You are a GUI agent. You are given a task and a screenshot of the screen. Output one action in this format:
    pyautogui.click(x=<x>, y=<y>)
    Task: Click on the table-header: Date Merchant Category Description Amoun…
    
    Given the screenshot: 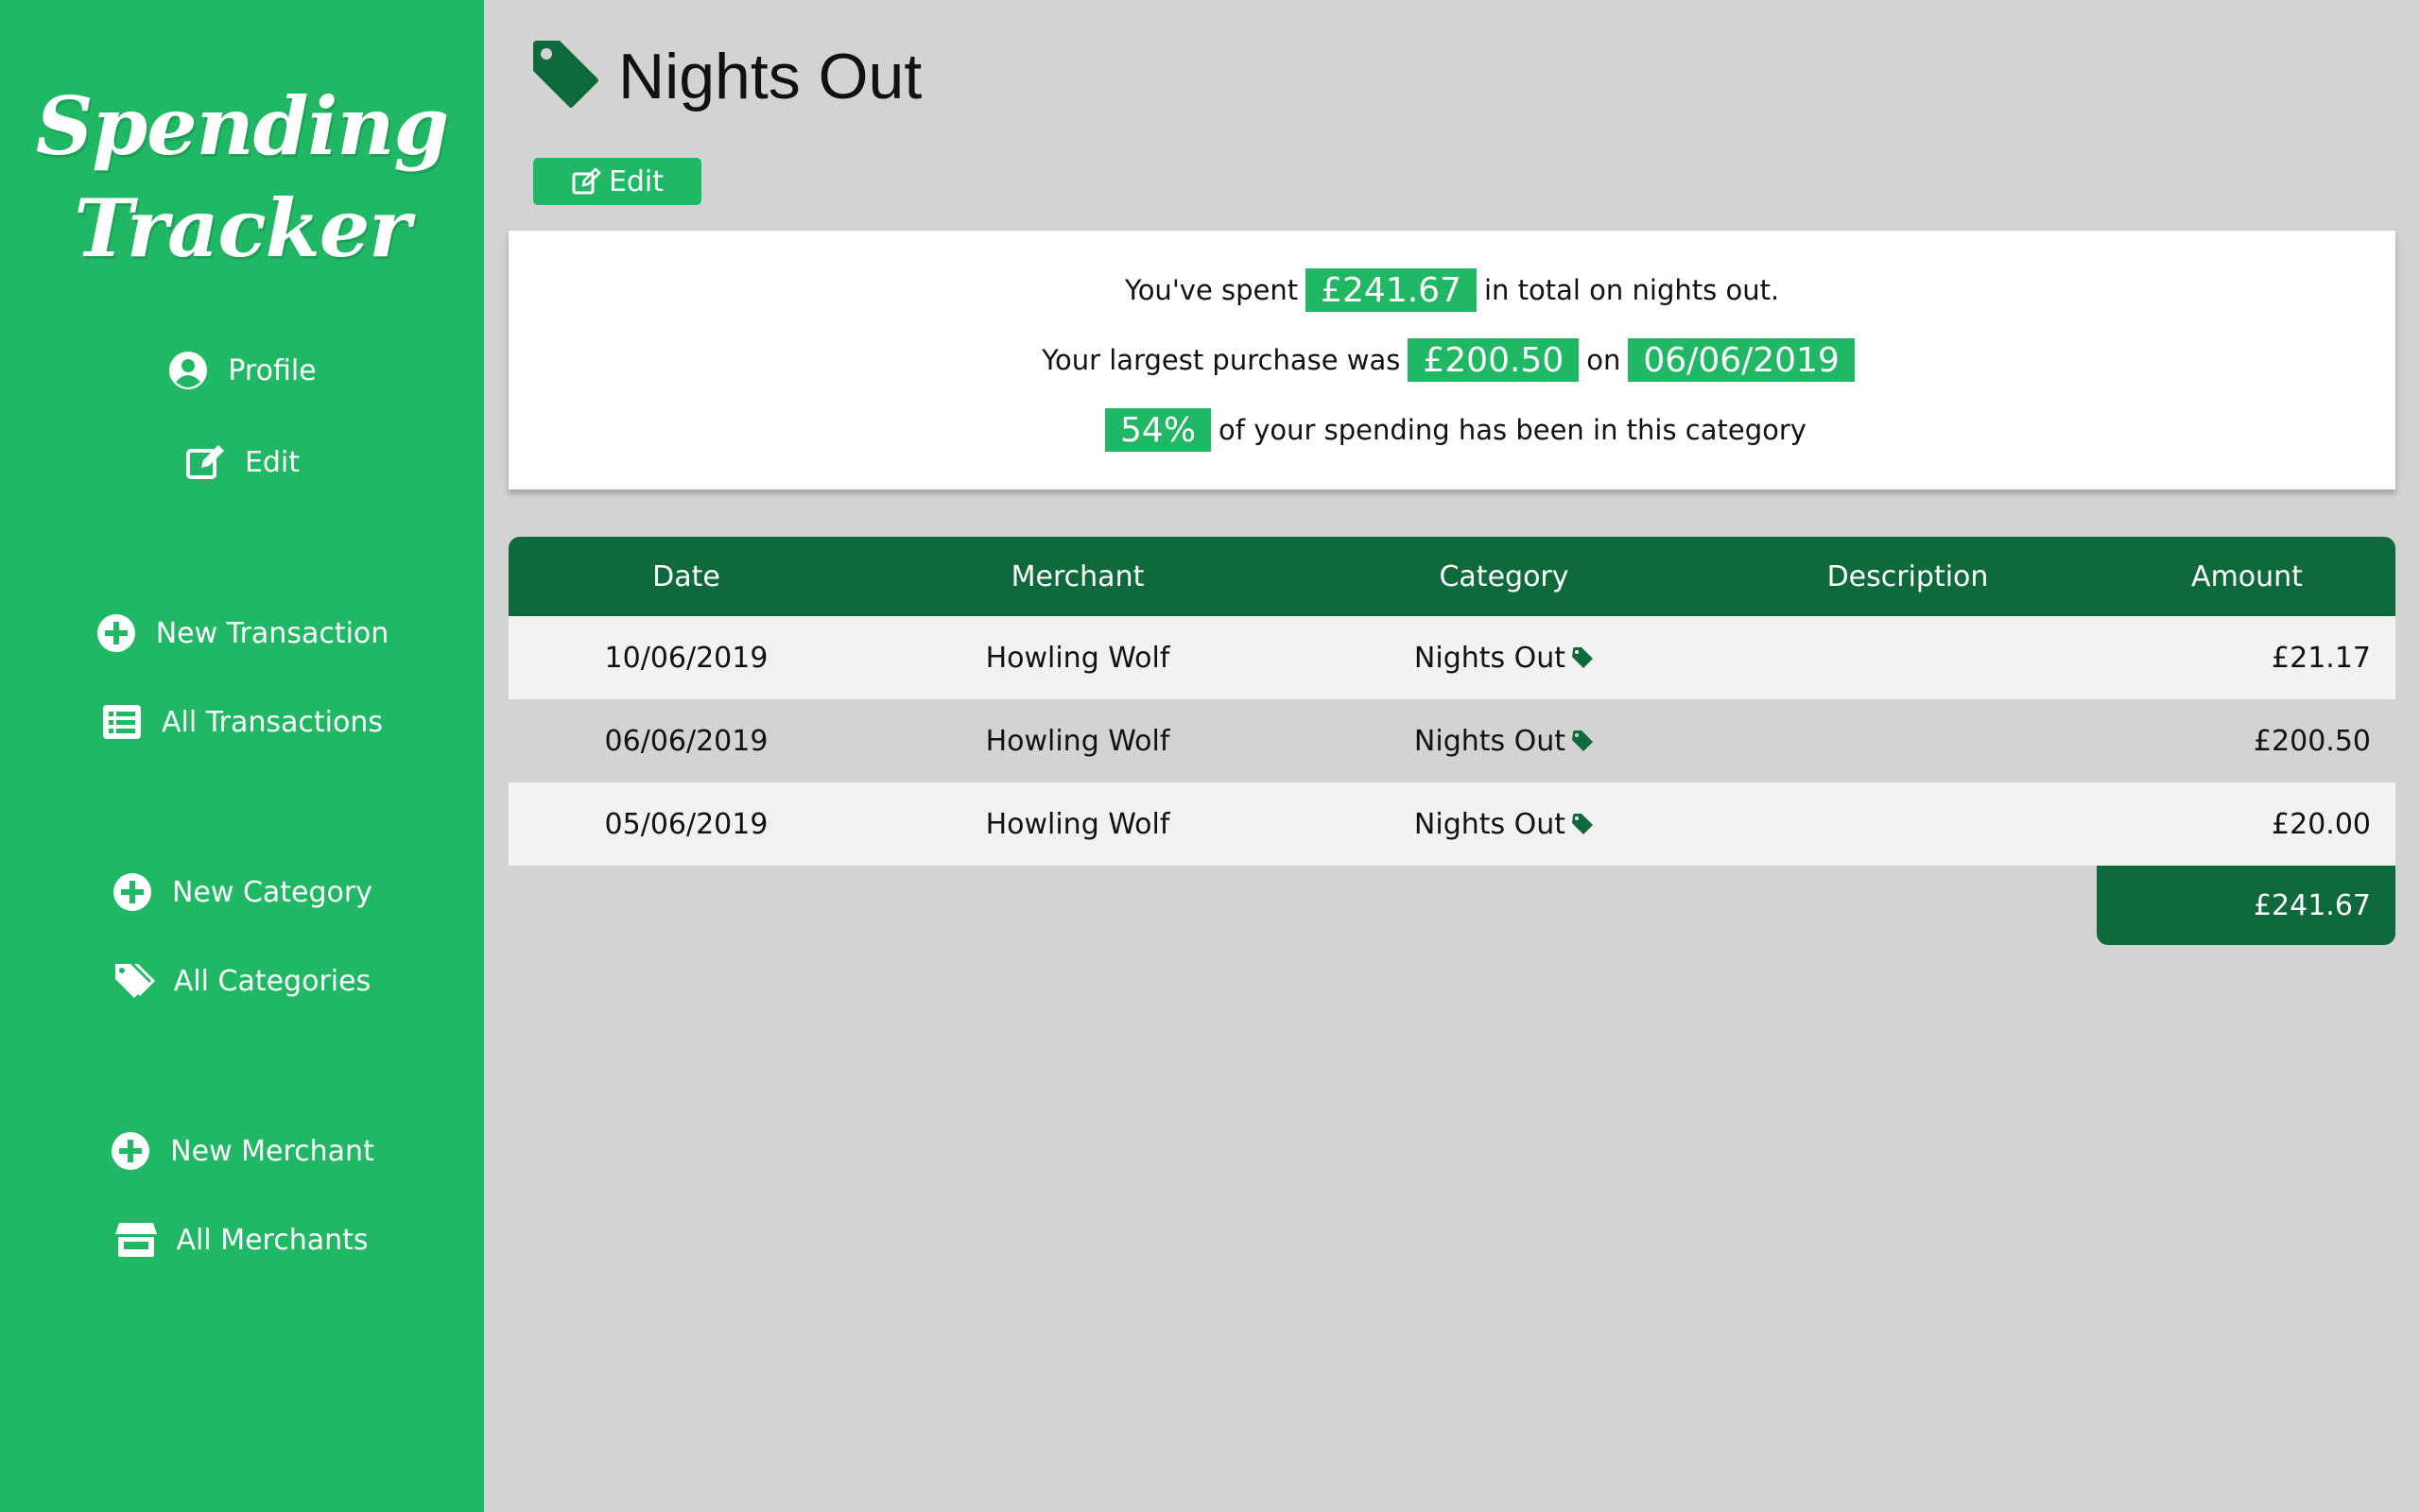 What is the action you would take?
    pyautogui.click(x=1452, y=576)
    